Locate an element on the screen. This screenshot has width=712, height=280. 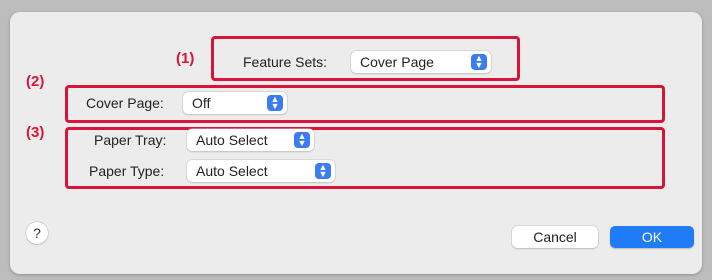
ok-button: OK is located at coordinates (652, 237).